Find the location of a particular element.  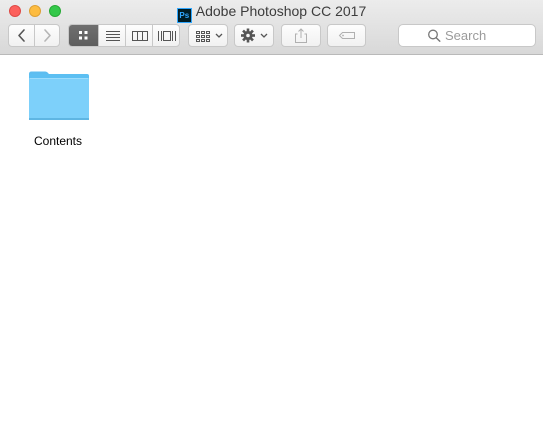

view-mode-control is located at coordinates (124, 35).